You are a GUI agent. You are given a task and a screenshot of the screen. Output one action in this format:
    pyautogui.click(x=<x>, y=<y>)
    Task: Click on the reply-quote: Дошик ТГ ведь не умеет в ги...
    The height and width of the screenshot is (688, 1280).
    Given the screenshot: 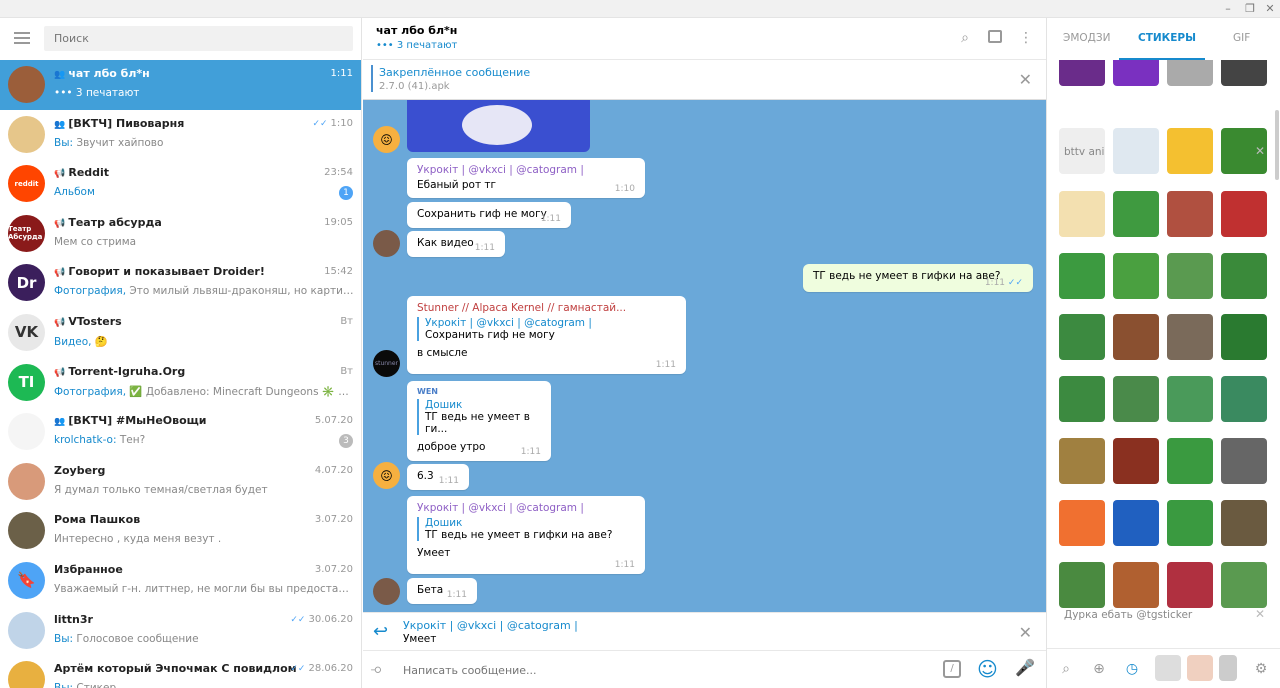 What is the action you would take?
    pyautogui.click(x=479, y=417)
    